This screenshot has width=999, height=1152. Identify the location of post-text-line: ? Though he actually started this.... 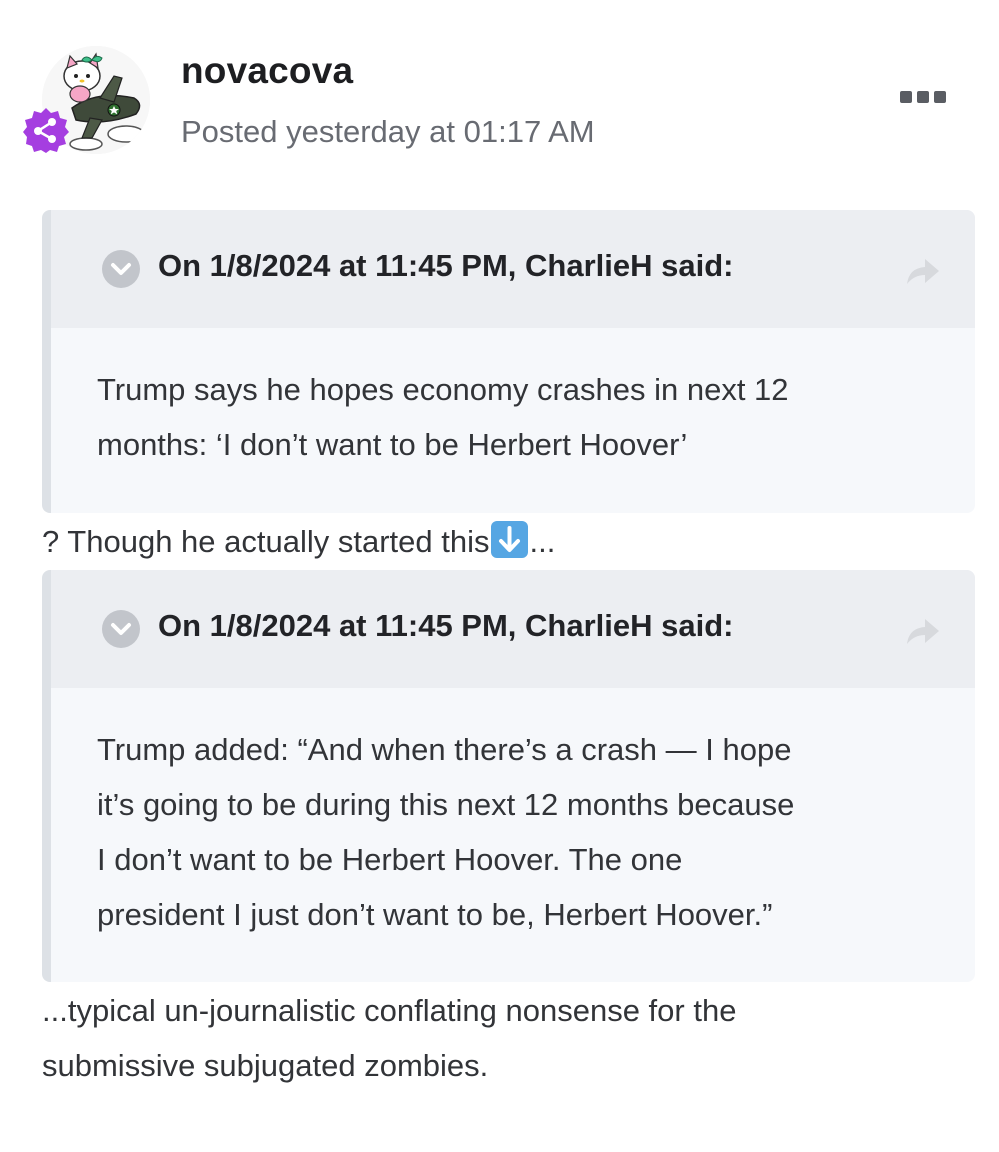
(298, 541).